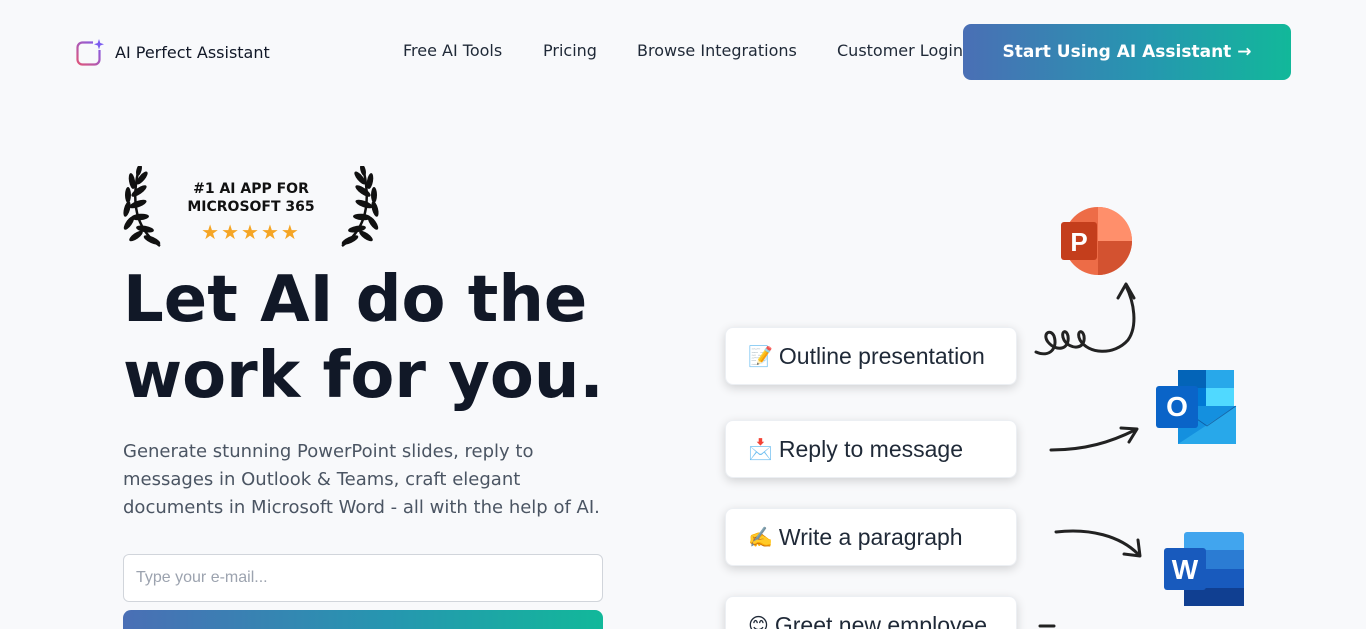  I want to click on sparkle-logo-icon, so click(90, 52).